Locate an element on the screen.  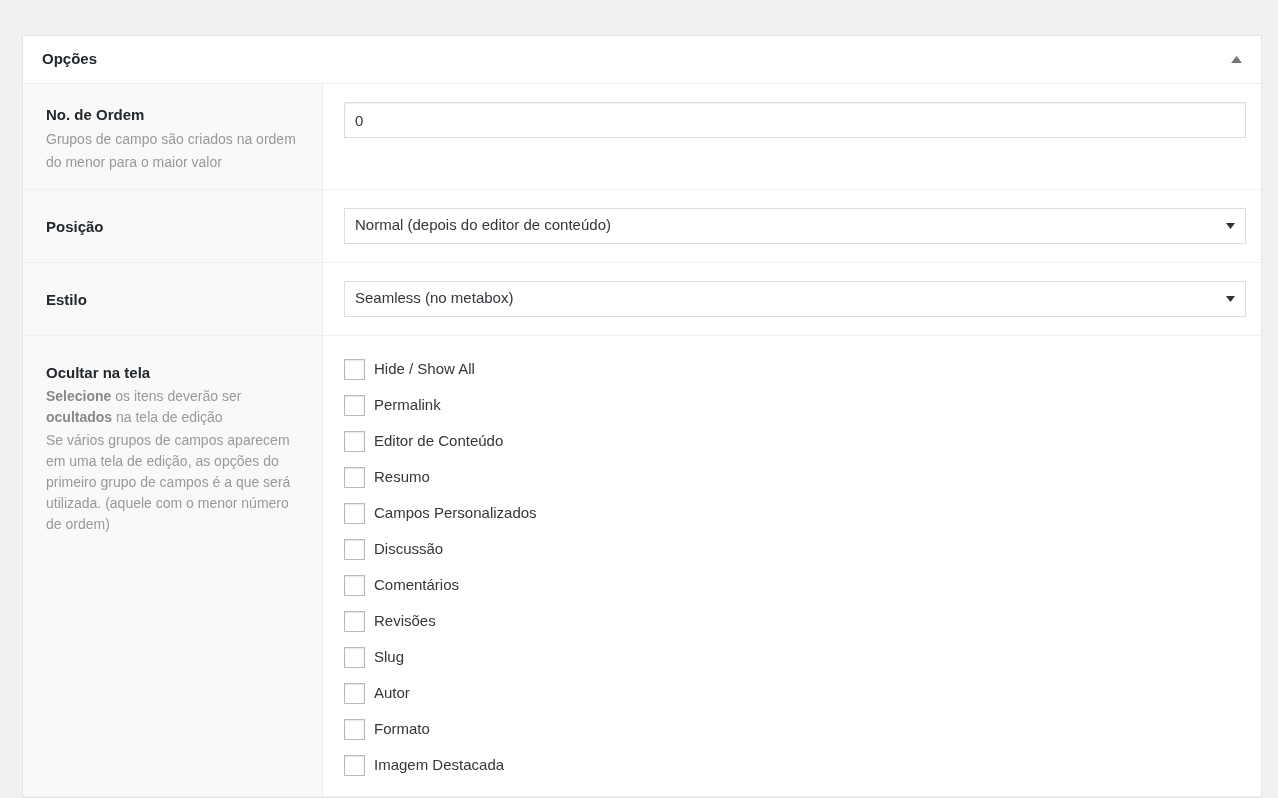
checkbox-option: Resumo is located at coordinates (795, 477).